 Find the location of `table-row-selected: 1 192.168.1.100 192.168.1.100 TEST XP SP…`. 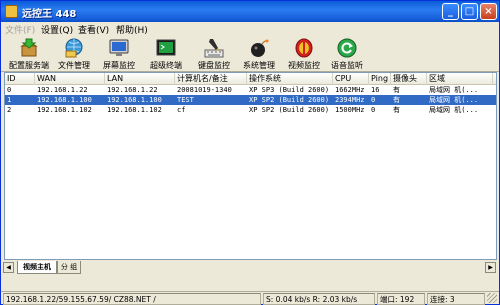

table-row-selected: 1 192.168.1.100 192.168.1.100 TEST XP SP… is located at coordinates (250, 100).